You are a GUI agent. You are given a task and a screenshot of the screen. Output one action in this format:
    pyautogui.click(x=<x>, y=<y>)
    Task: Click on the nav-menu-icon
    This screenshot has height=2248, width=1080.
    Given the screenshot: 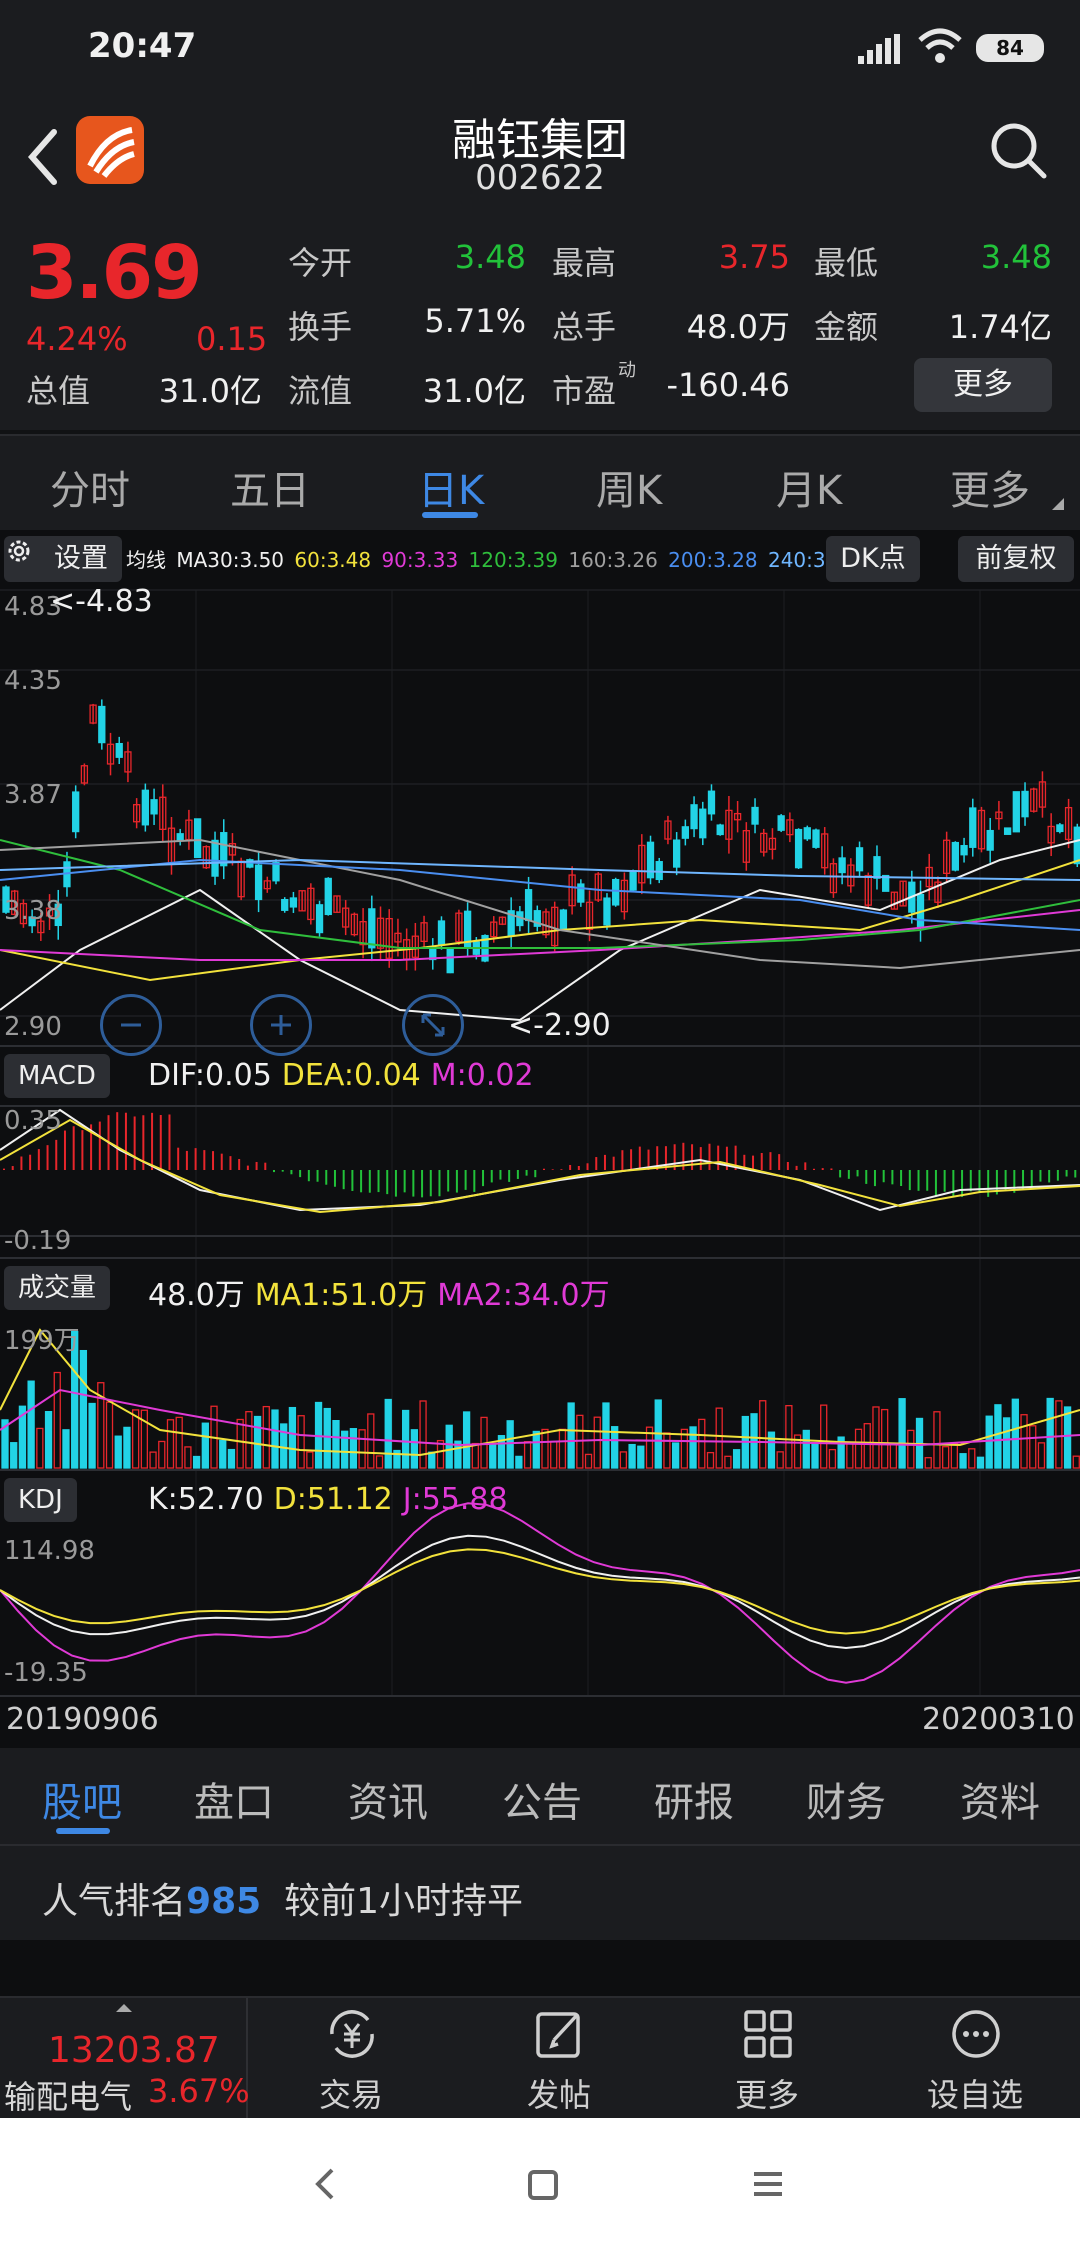 What is the action you would take?
    pyautogui.click(x=768, y=2184)
    